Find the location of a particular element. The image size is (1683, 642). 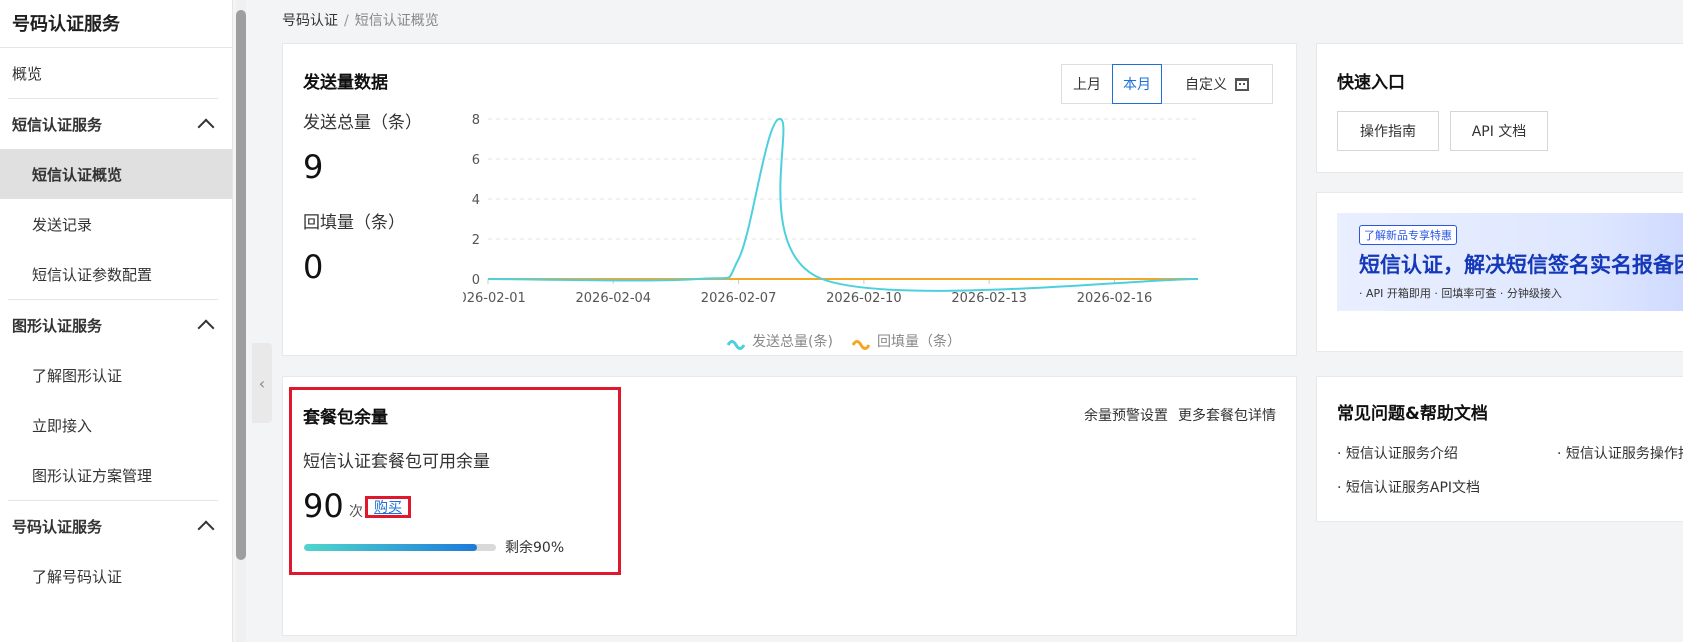

calendar-icon is located at coordinates (1242, 84).